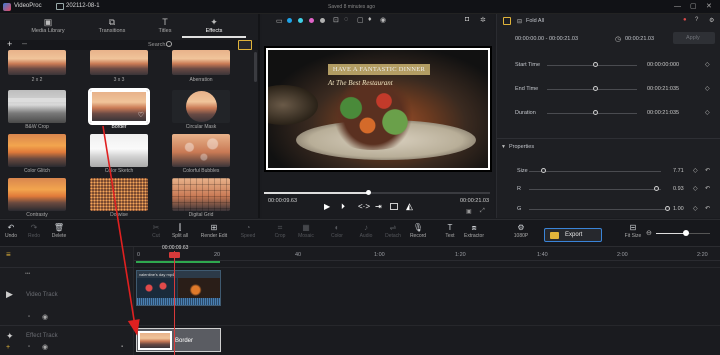 This screenshot has width=720, height=355. Describe the element at coordinates (656, 188) in the screenshot. I see `r-knob` at that location.